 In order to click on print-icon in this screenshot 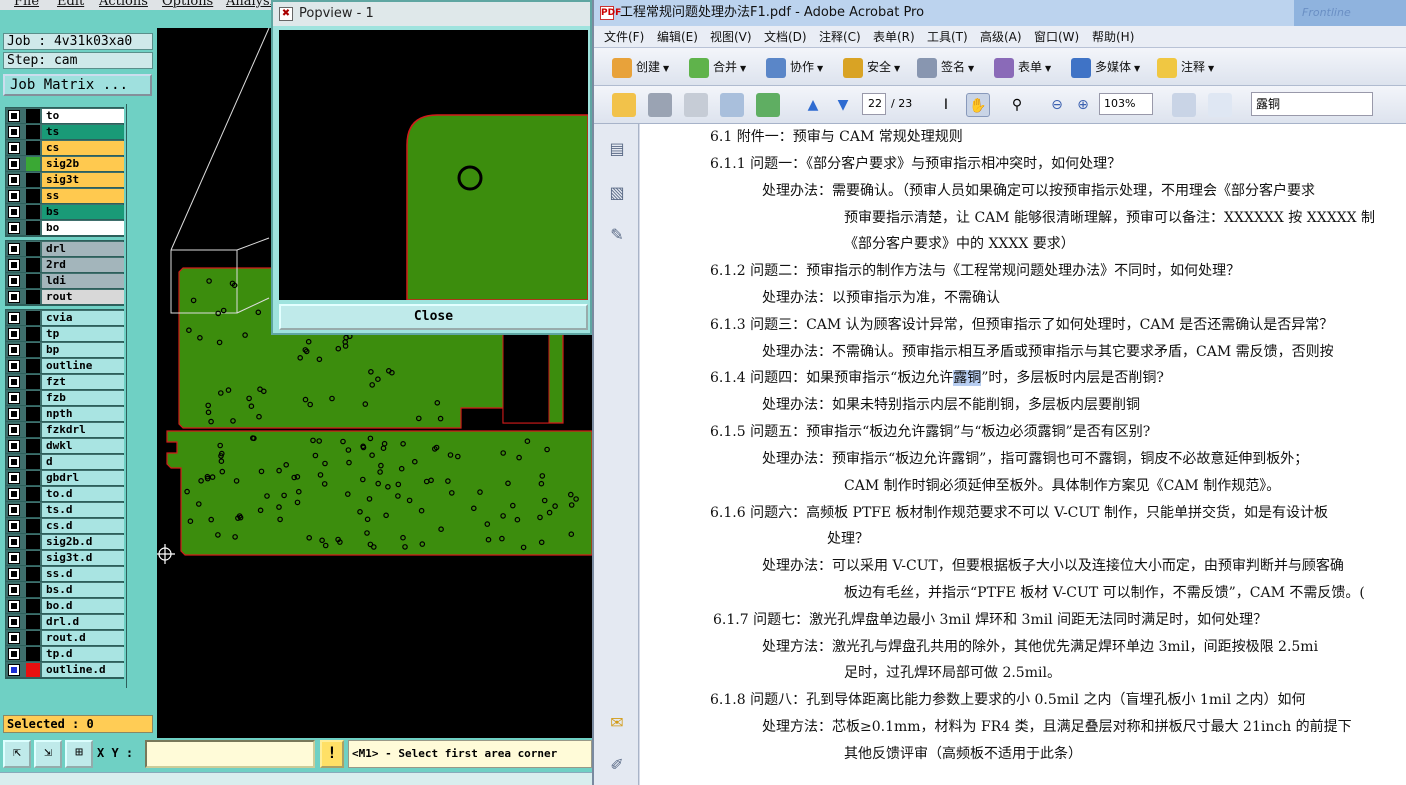, I will do `click(660, 105)`.